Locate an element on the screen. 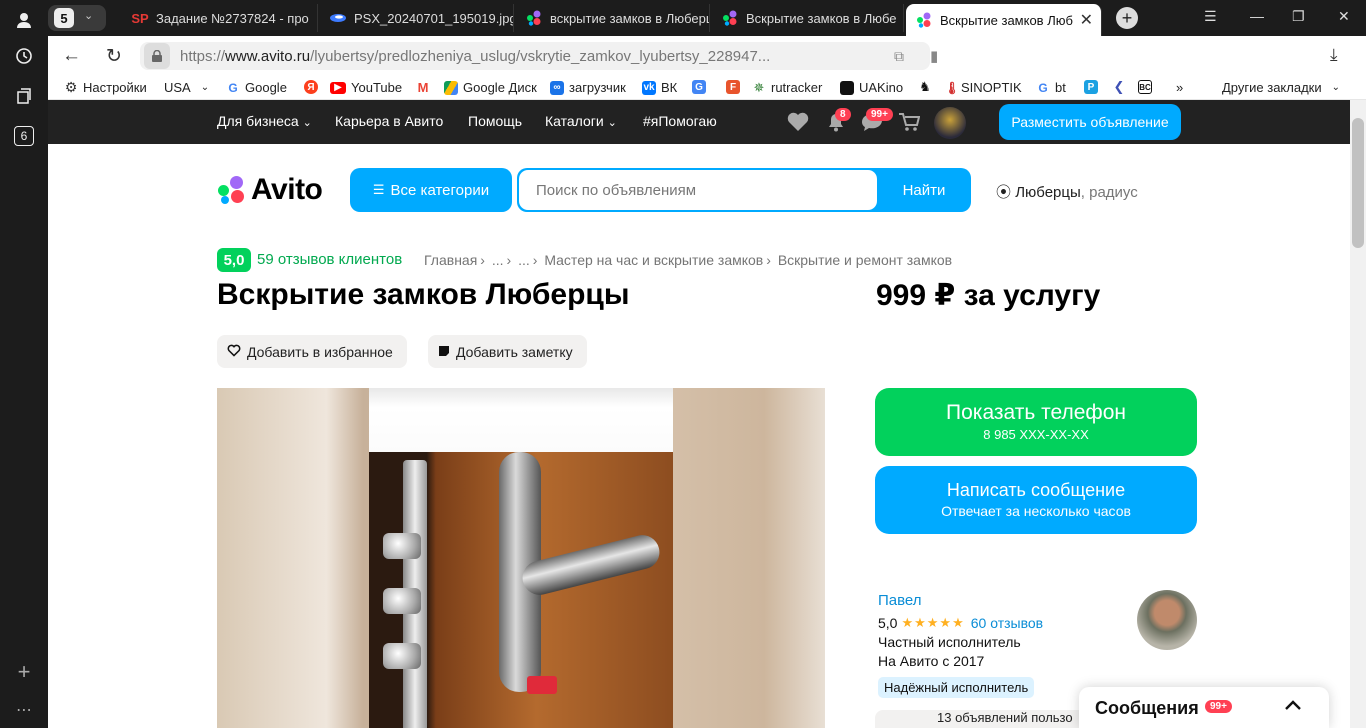 The width and height of the screenshot is (1366, 728). add-note-button: Добавить заметку is located at coordinates (507, 351).